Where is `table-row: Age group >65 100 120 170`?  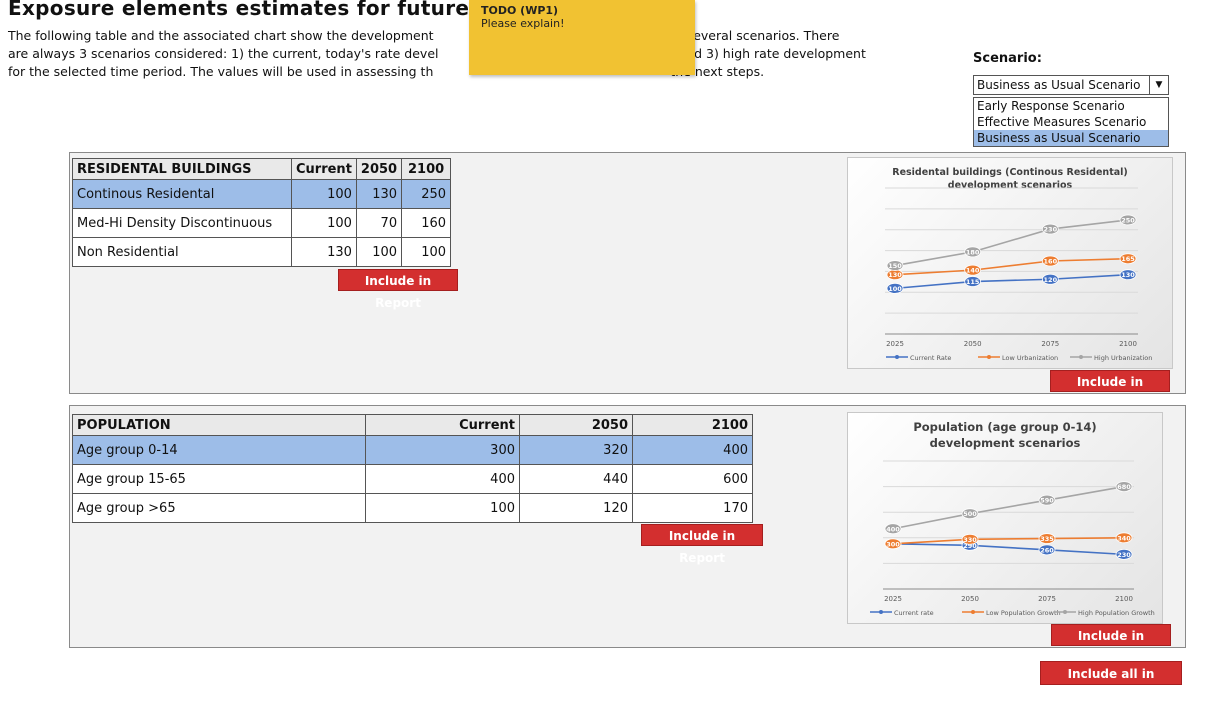 table-row: Age group >65 100 120 170 is located at coordinates (412, 508).